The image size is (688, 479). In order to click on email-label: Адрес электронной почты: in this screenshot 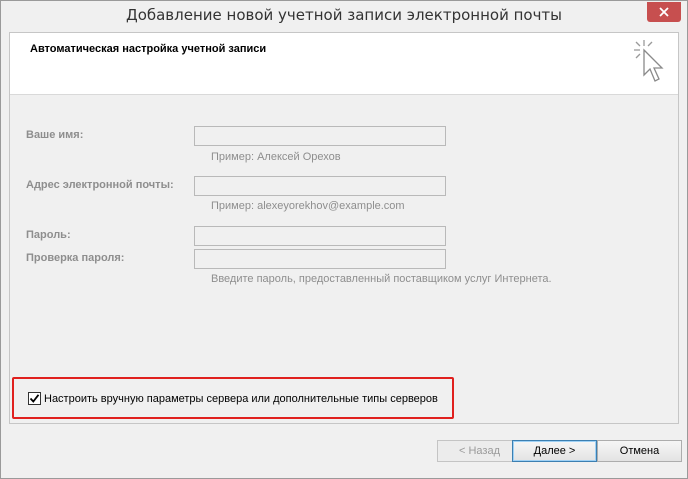, I will do `click(100, 185)`.